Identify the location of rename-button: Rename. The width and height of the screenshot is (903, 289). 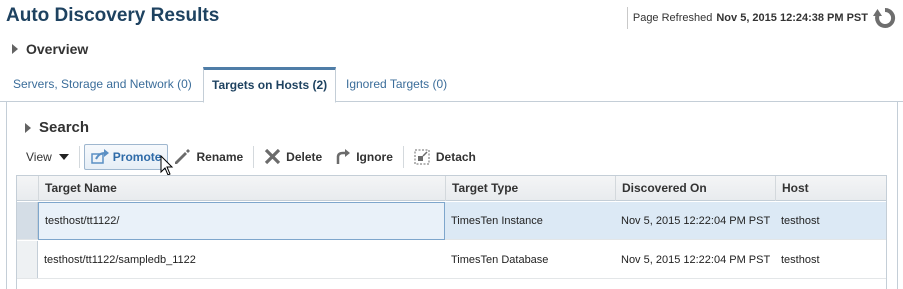
(208, 157).